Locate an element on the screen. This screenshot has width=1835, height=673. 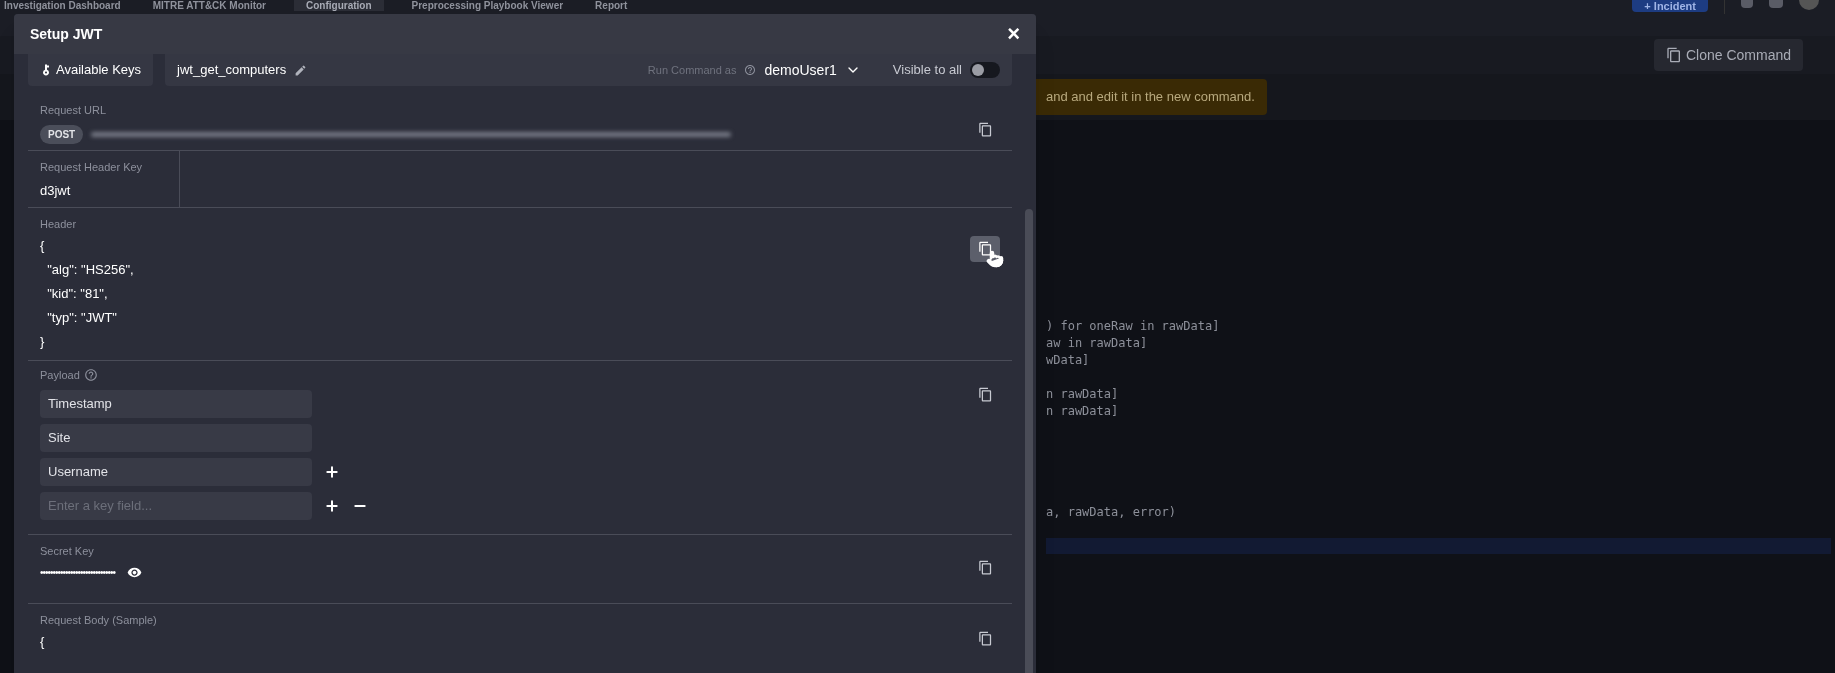
nav-tab: Report is located at coordinates (611, 5).